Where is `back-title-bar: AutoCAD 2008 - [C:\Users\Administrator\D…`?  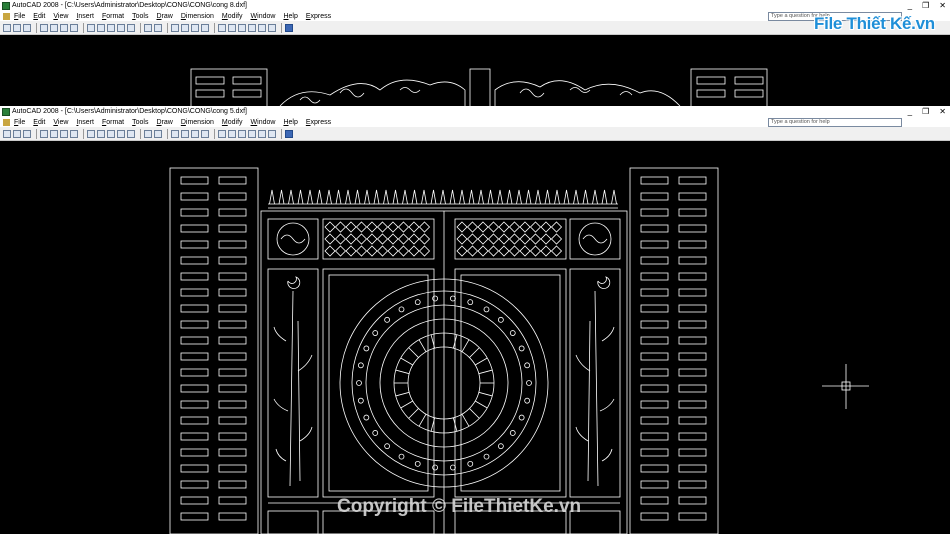
back-title-bar: AutoCAD 2008 - [C:\Users\Administrator\D… is located at coordinates (475, 5).